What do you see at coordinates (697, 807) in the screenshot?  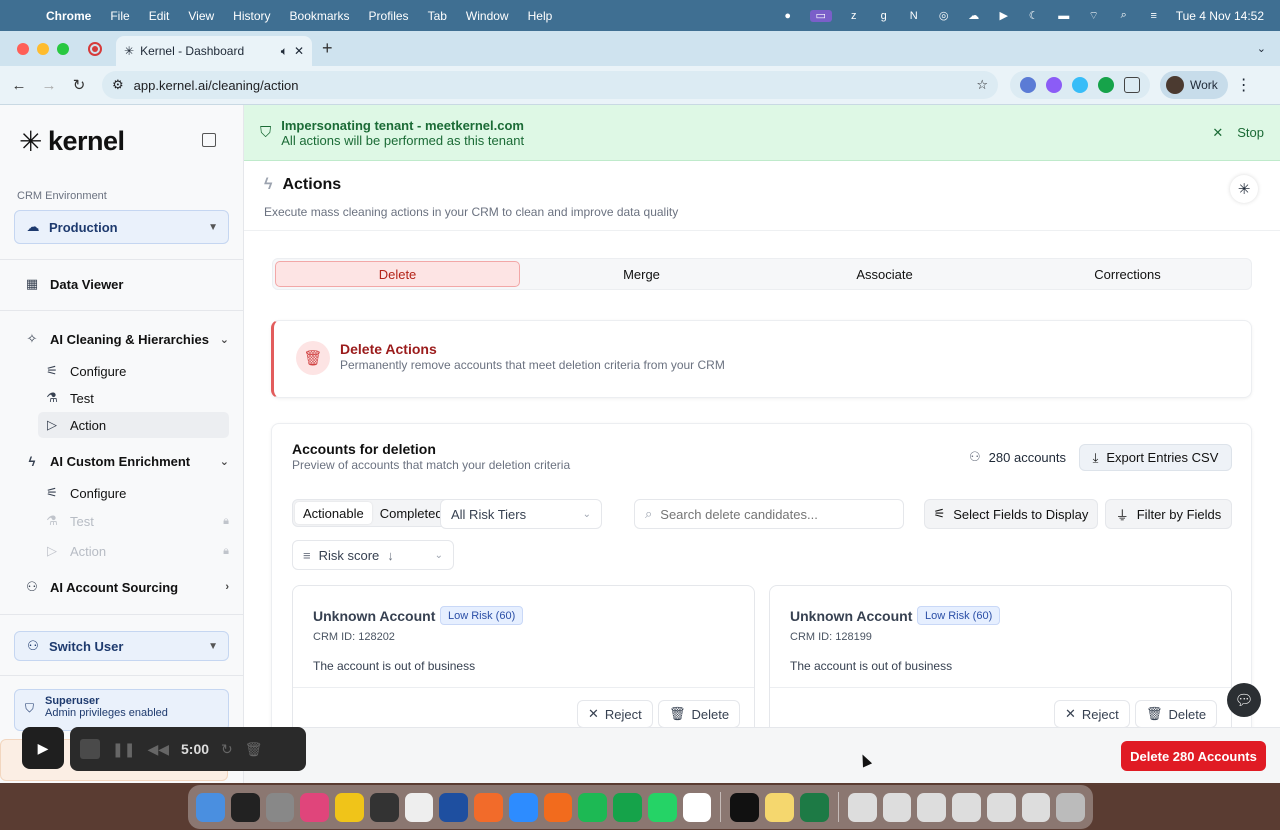 I see `calendar-icon` at bounding box center [697, 807].